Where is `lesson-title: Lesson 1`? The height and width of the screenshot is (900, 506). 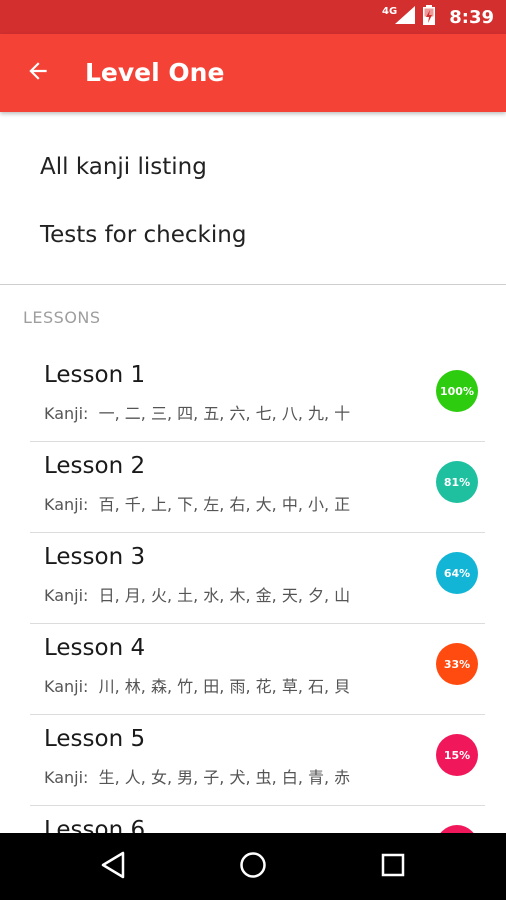
lesson-title: Lesson 1 is located at coordinates (95, 375).